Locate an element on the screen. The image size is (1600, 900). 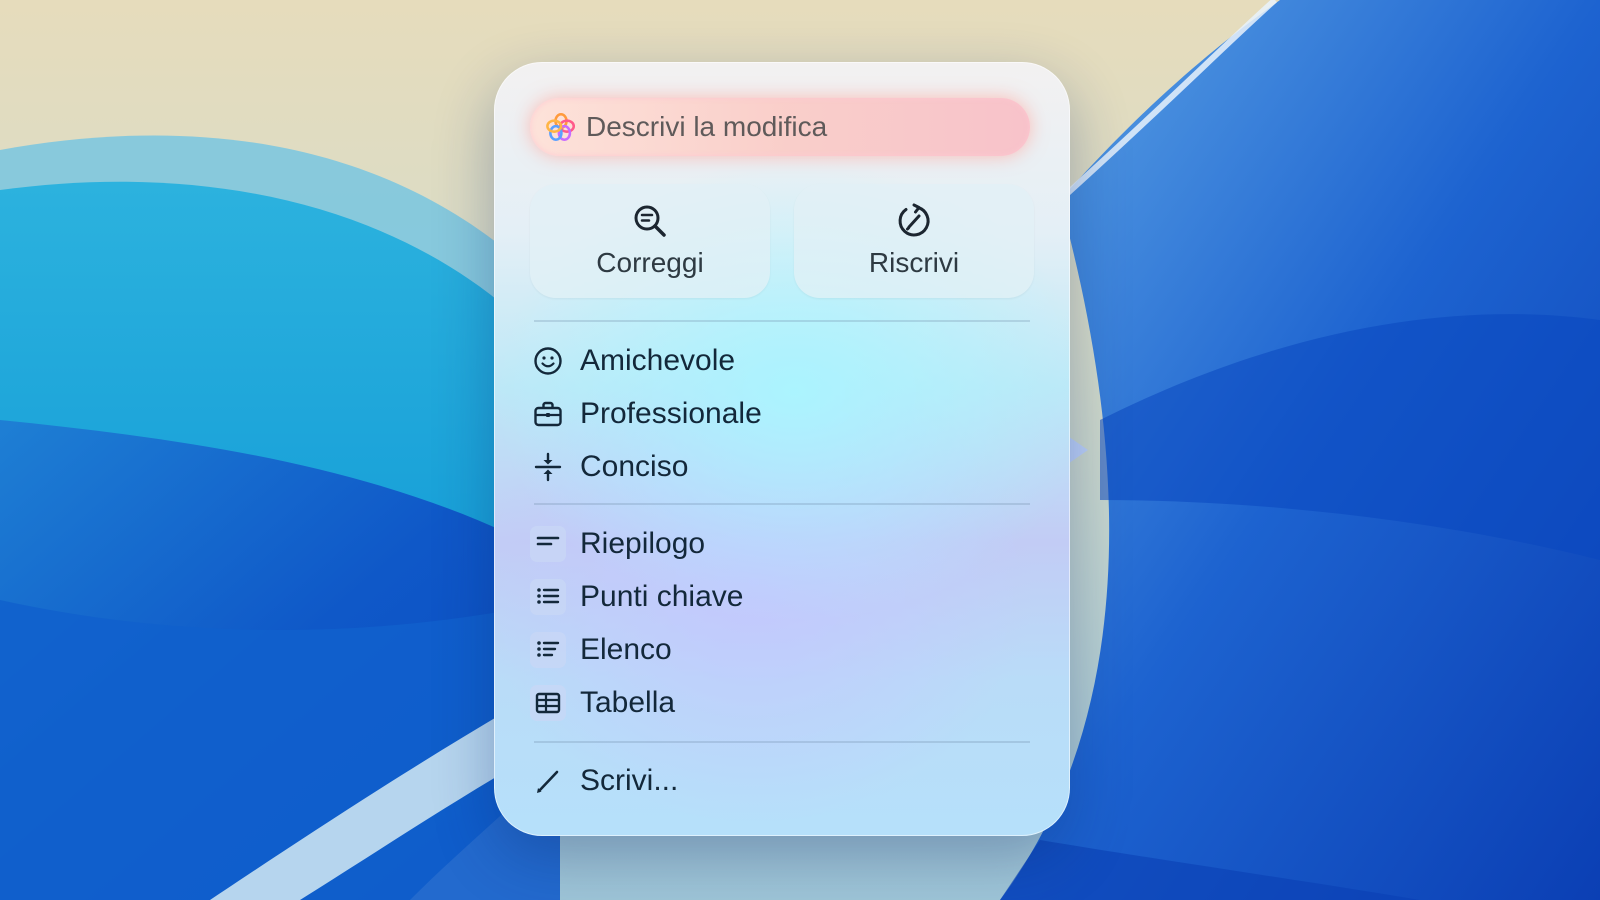
menu-item-label: Riepilogo is located at coordinates (643, 543).